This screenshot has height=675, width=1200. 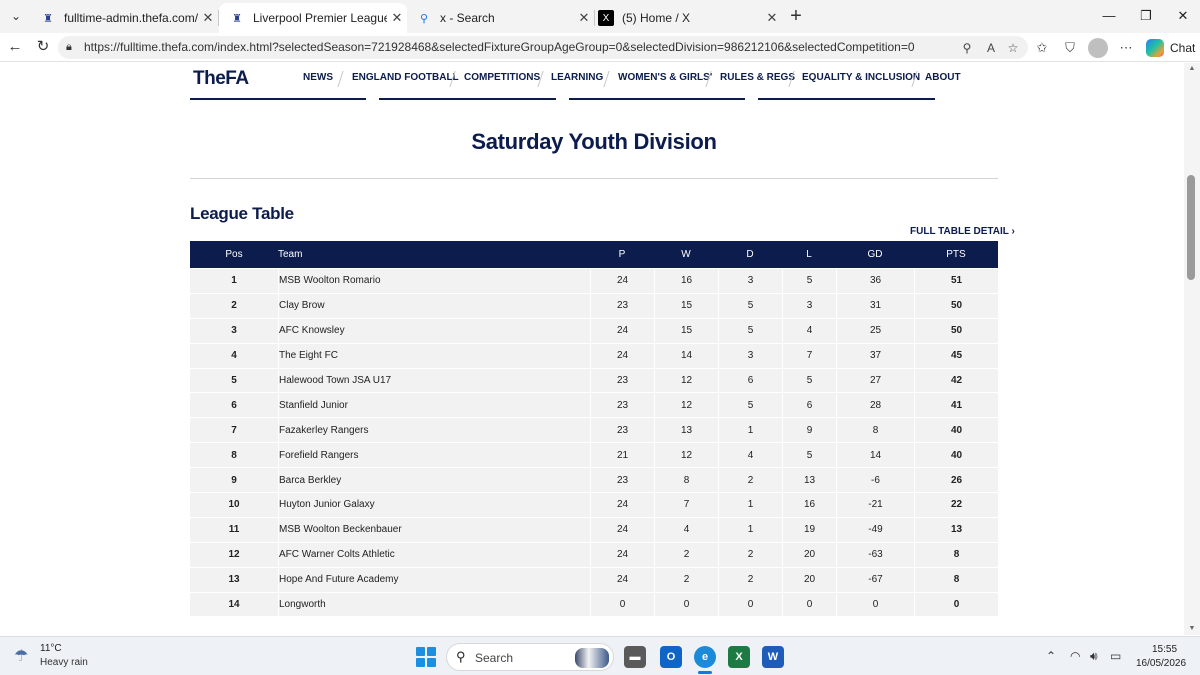 What do you see at coordinates (686, 604) in the screenshot?
I see `won-cell: 0` at bounding box center [686, 604].